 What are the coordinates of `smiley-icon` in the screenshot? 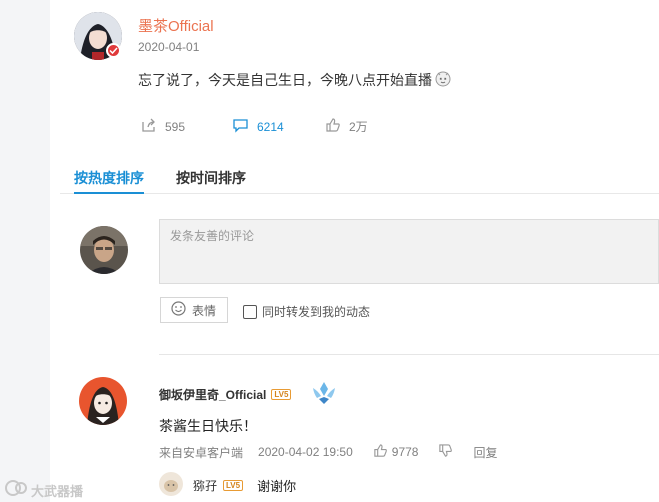 It's located at (178, 310).